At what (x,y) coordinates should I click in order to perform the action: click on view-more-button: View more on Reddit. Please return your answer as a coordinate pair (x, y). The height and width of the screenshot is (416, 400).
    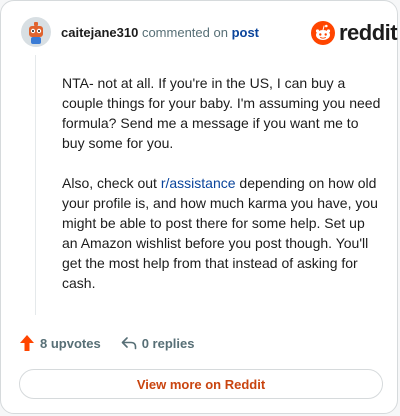
    Looking at the image, I should click on (201, 384).